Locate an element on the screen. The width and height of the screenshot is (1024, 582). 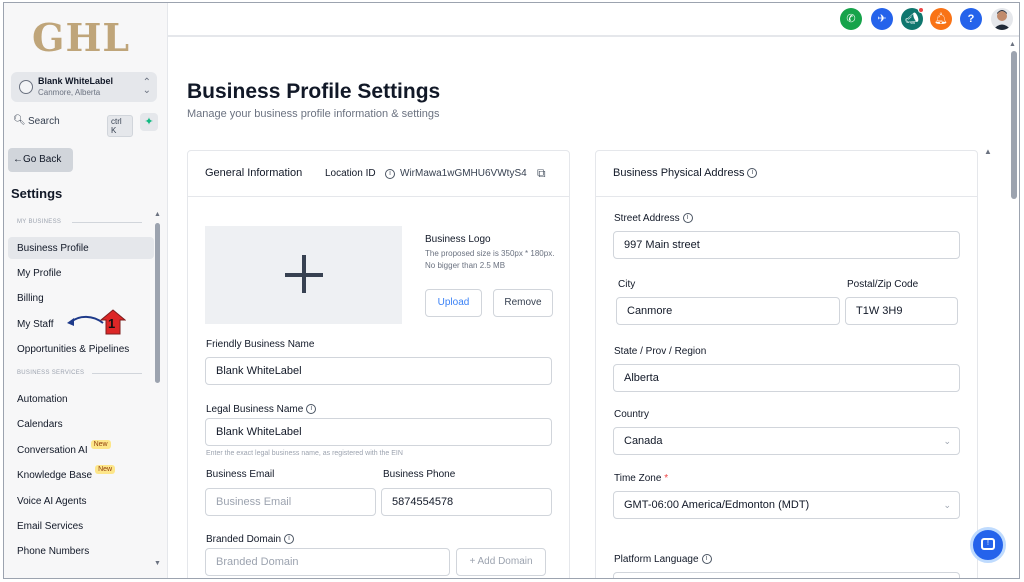
search-label: Search is located at coordinates (44, 121).